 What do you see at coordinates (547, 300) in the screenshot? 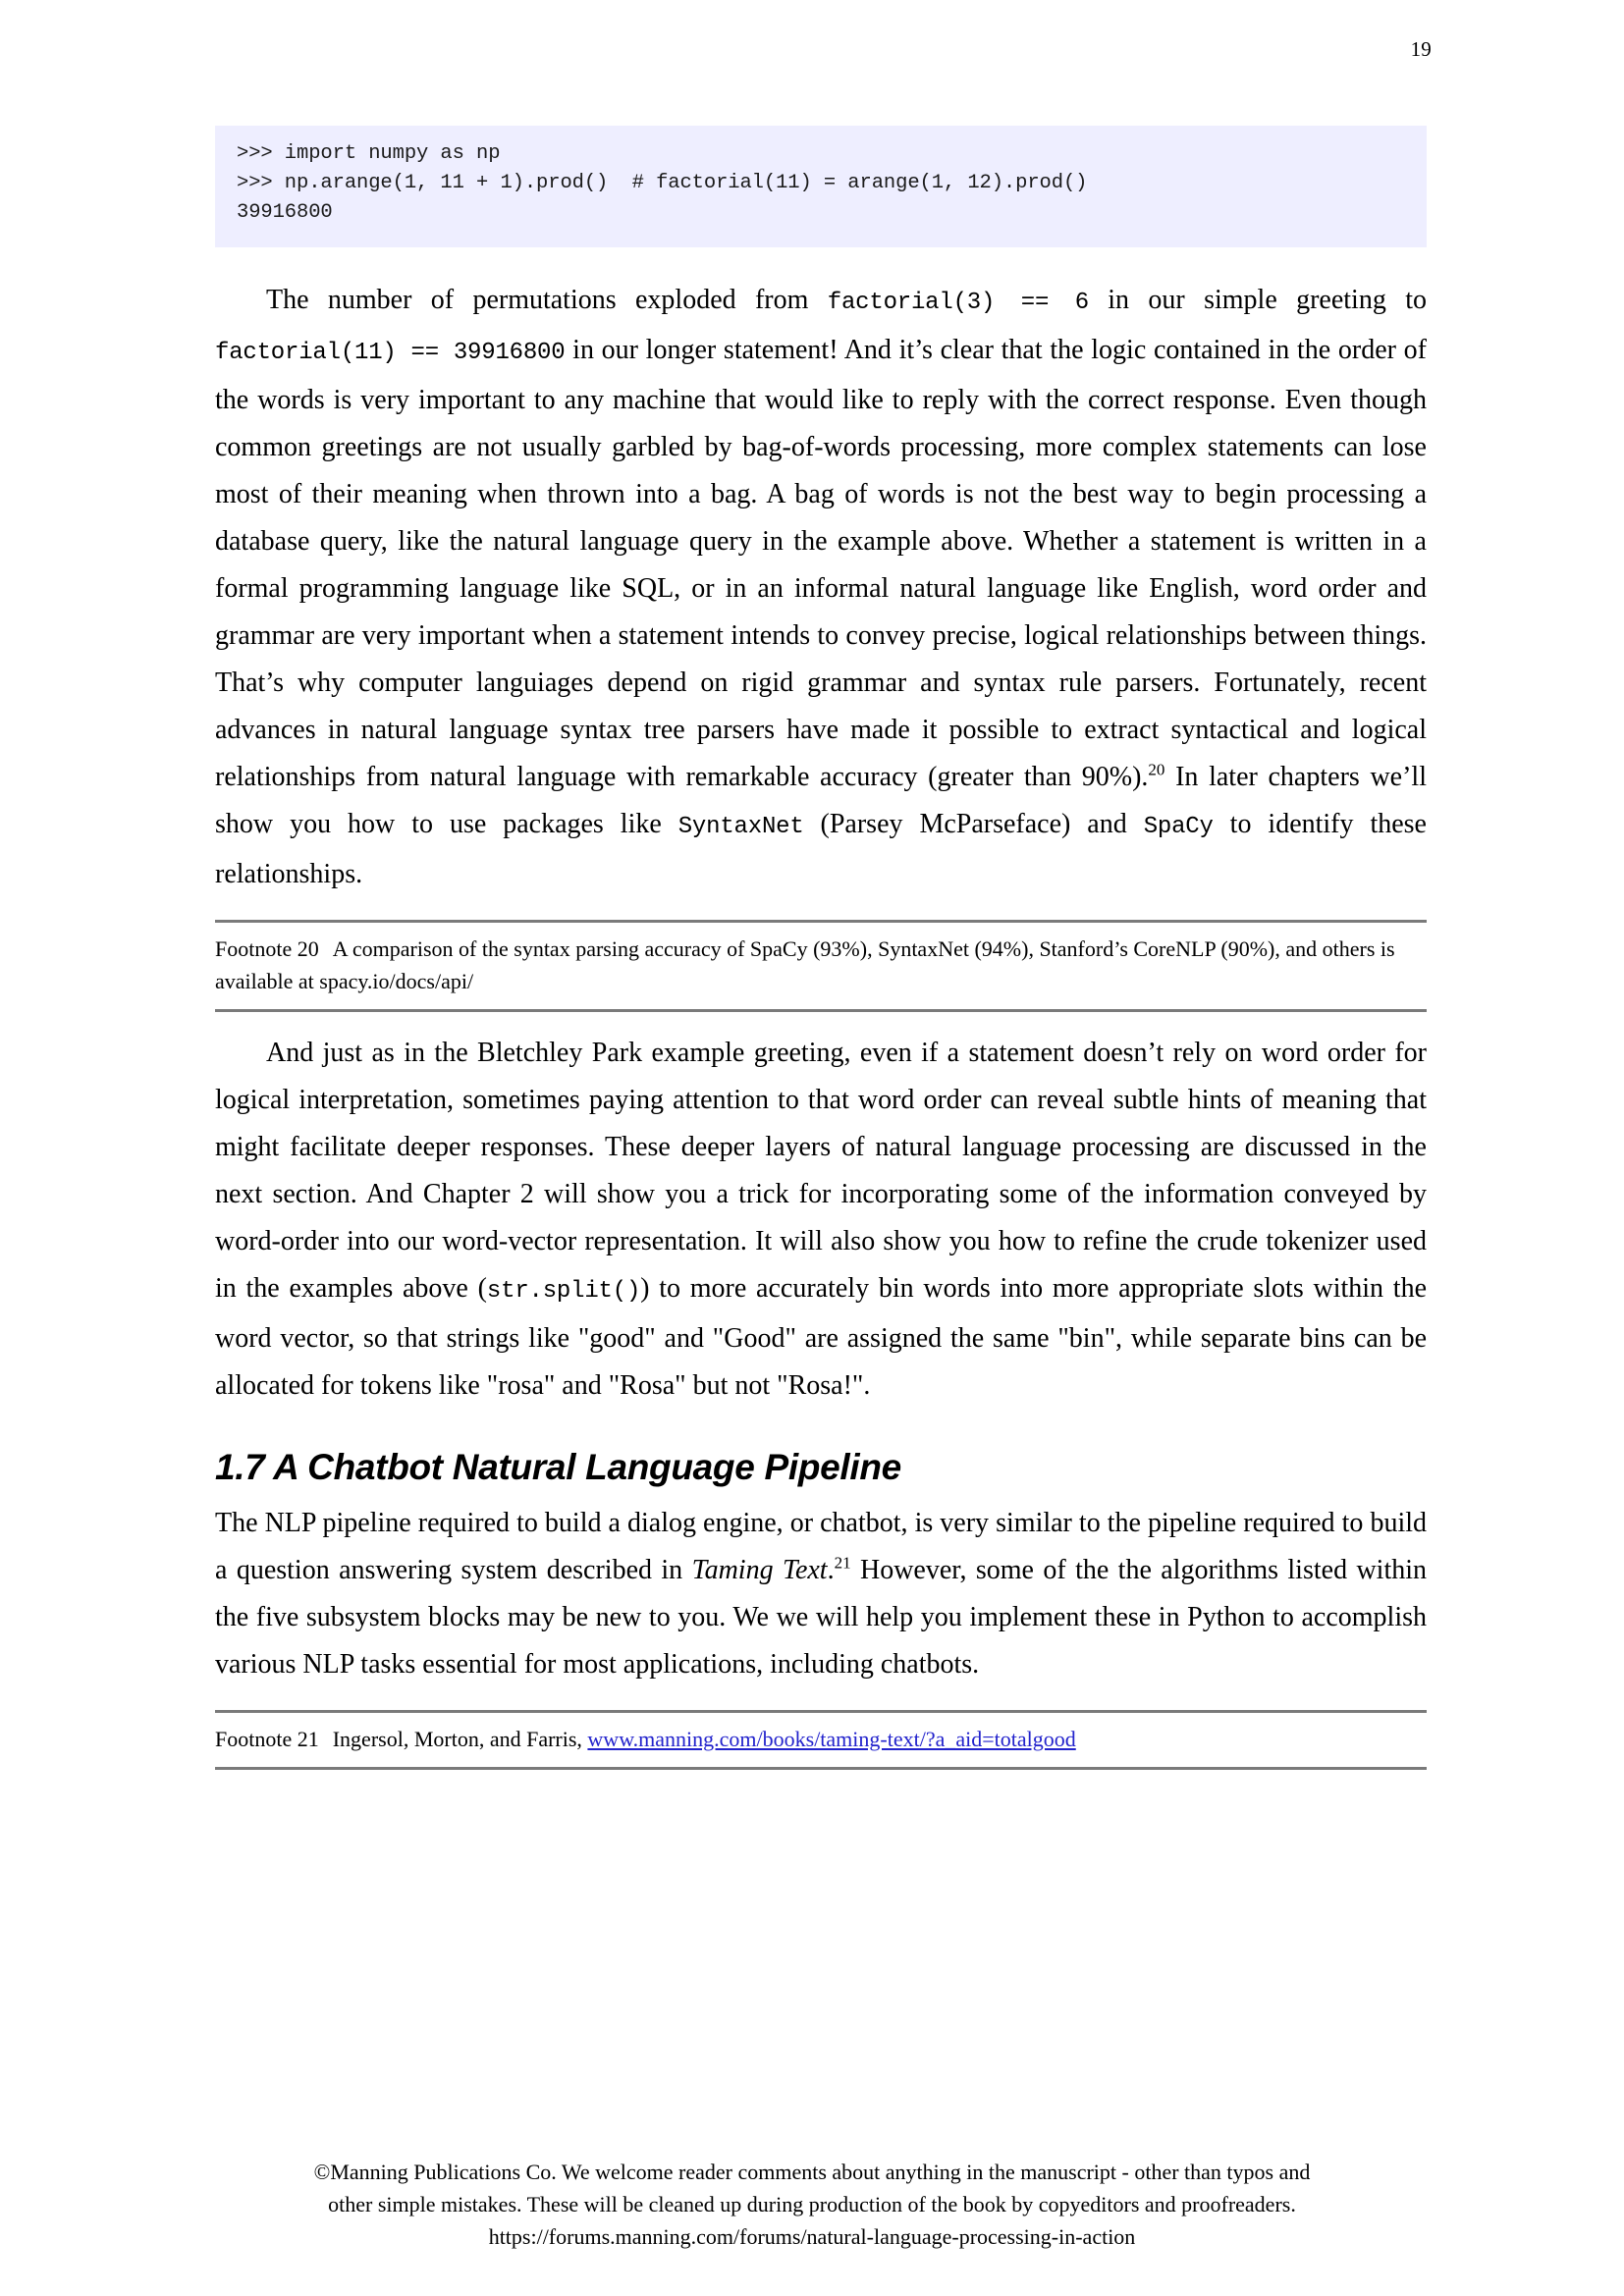
I see `paragraph-text: The number of permutations exploded from` at bounding box center [547, 300].